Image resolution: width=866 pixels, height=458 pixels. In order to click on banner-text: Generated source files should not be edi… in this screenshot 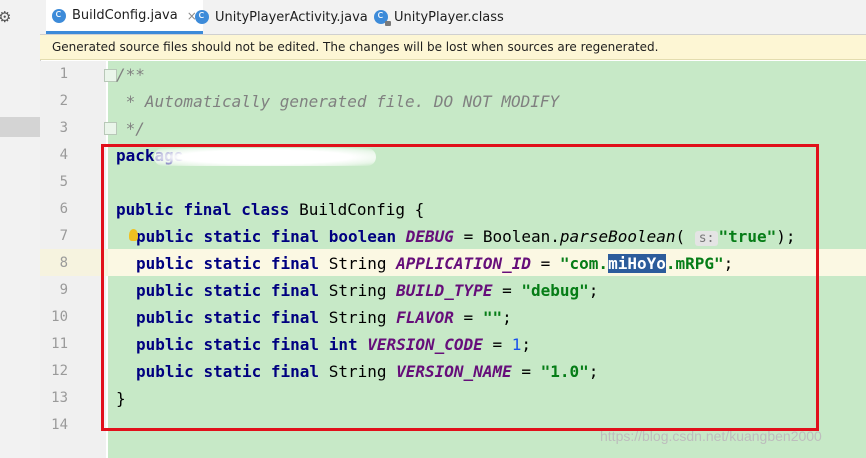, I will do `click(355, 47)`.